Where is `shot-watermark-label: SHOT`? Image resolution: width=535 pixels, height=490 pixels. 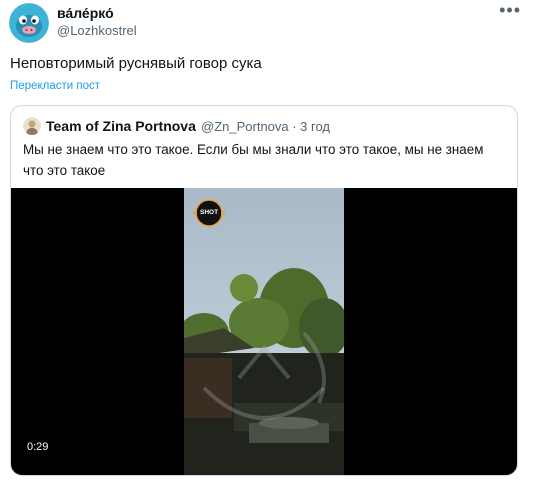 shot-watermark-label: SHOT is located at coordinates (209, 212).